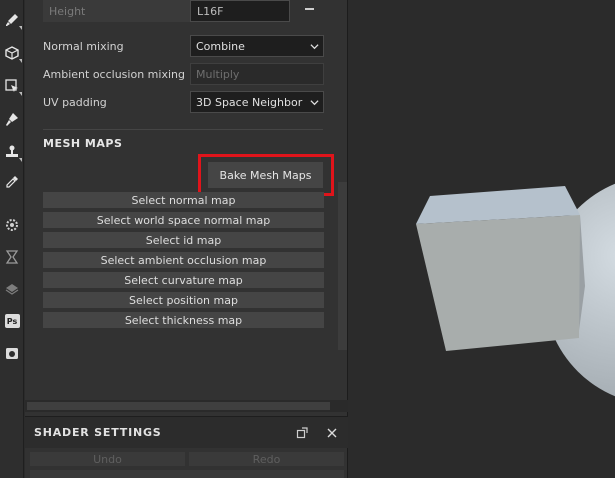 The height and width of the screenshot is (478, 615). I want to click on close-icon, so click(332, 433).